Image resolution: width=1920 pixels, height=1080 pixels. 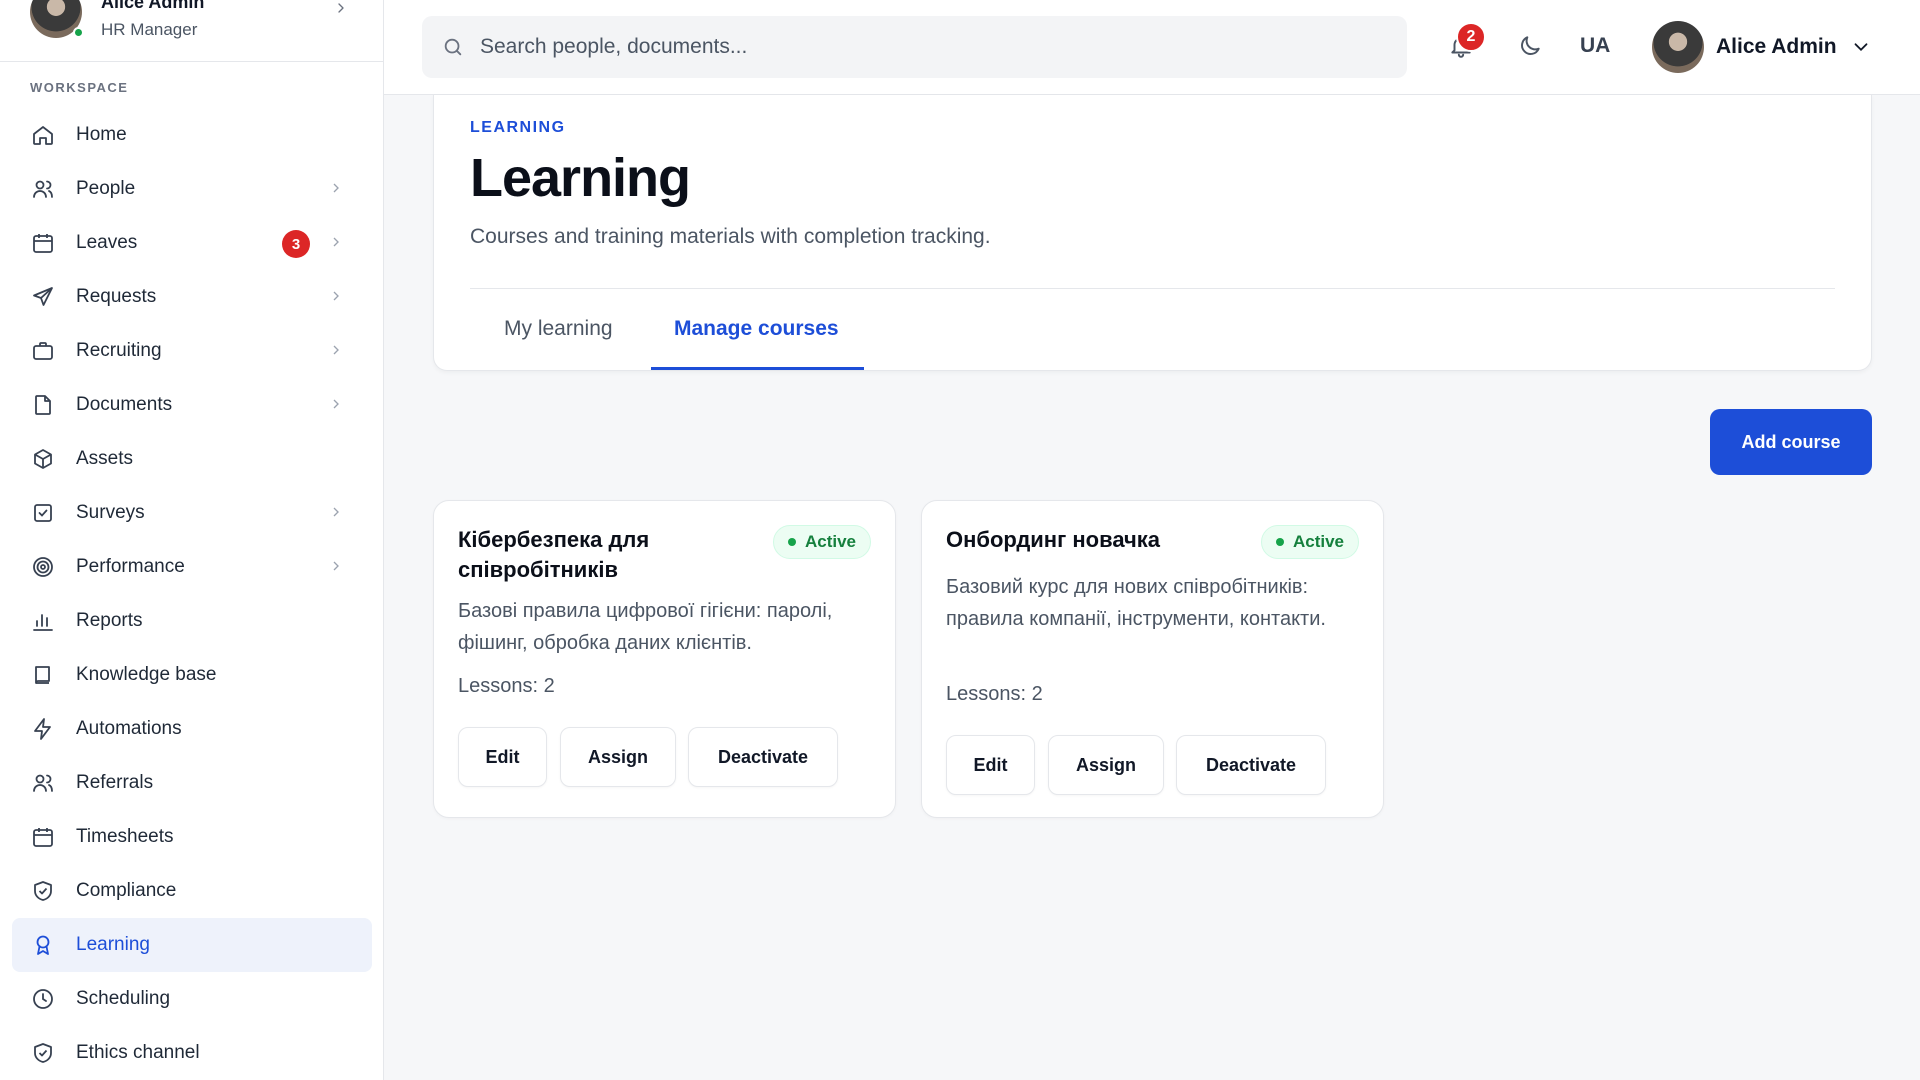 What do you see at coordinates (1053, 539) in the screenshot?
I see `course-title: Онбординг новачка` at bounding box center [1053, 539].